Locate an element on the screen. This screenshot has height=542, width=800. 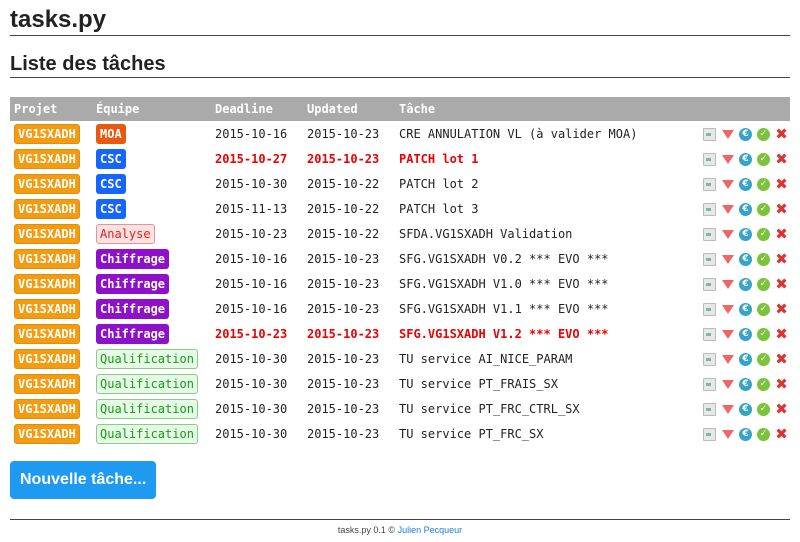
cell-tache: TU service PT_FRC_SX is located at coordinates (539, 433).